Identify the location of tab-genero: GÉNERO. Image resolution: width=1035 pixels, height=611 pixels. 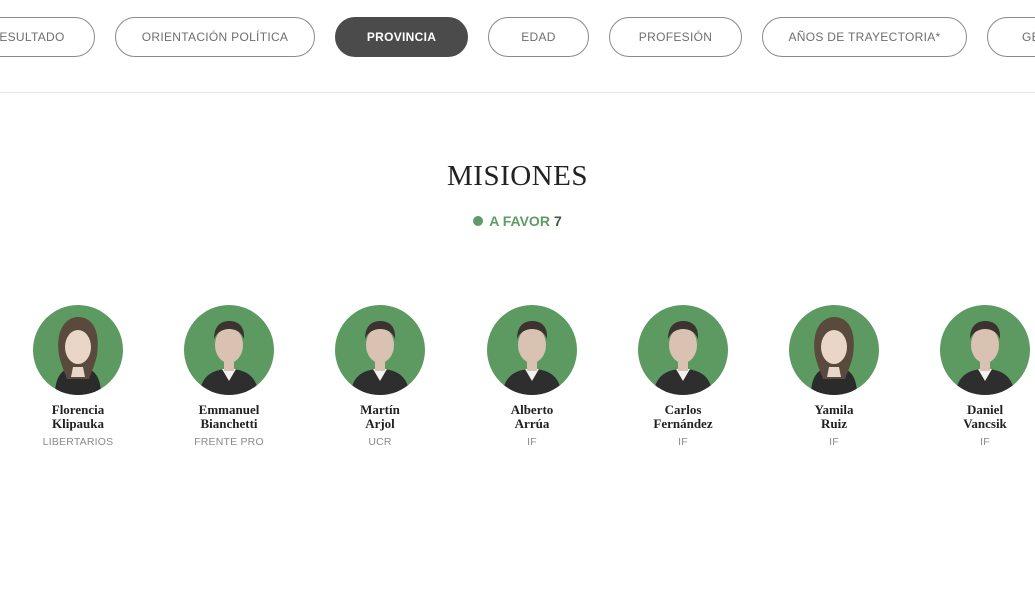
(1011, 37).